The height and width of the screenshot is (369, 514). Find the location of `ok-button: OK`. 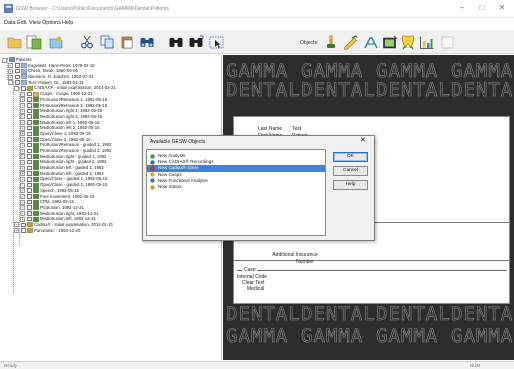

ok-button: OK is located at coordinates (350, 157).